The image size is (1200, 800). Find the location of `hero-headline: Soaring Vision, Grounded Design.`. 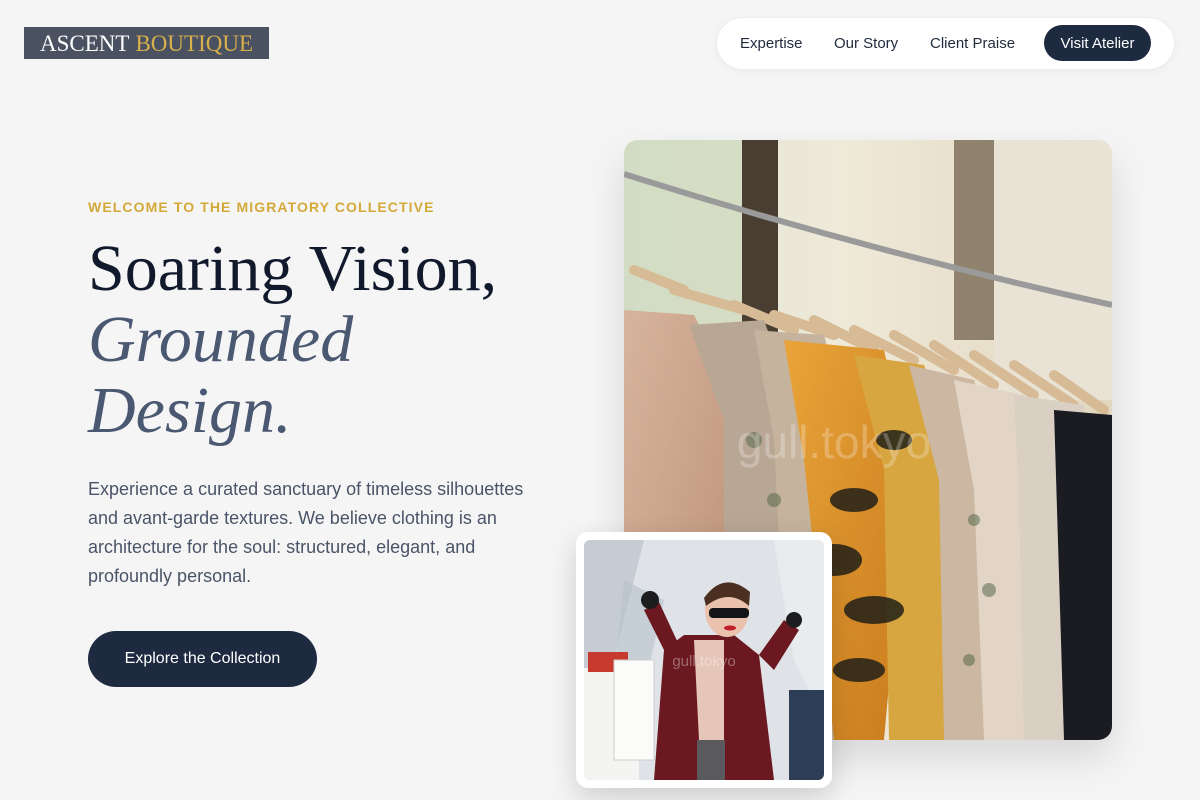

hero-headline: Soaring Vision, Grounded Design. is located at coordinates (292, 339).